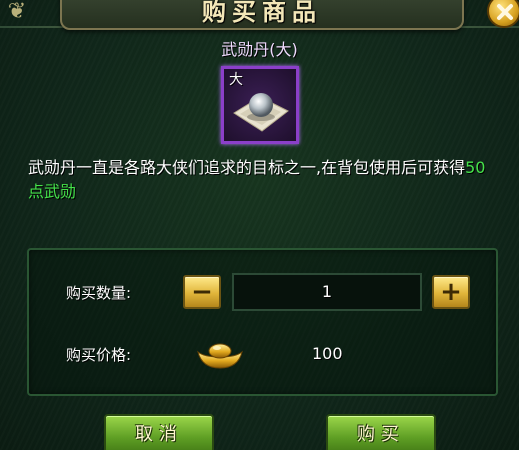 Image resolution: width=519 pixels, height=450 pixels. I want to click on quantity-input: 1, so click(327, 292).